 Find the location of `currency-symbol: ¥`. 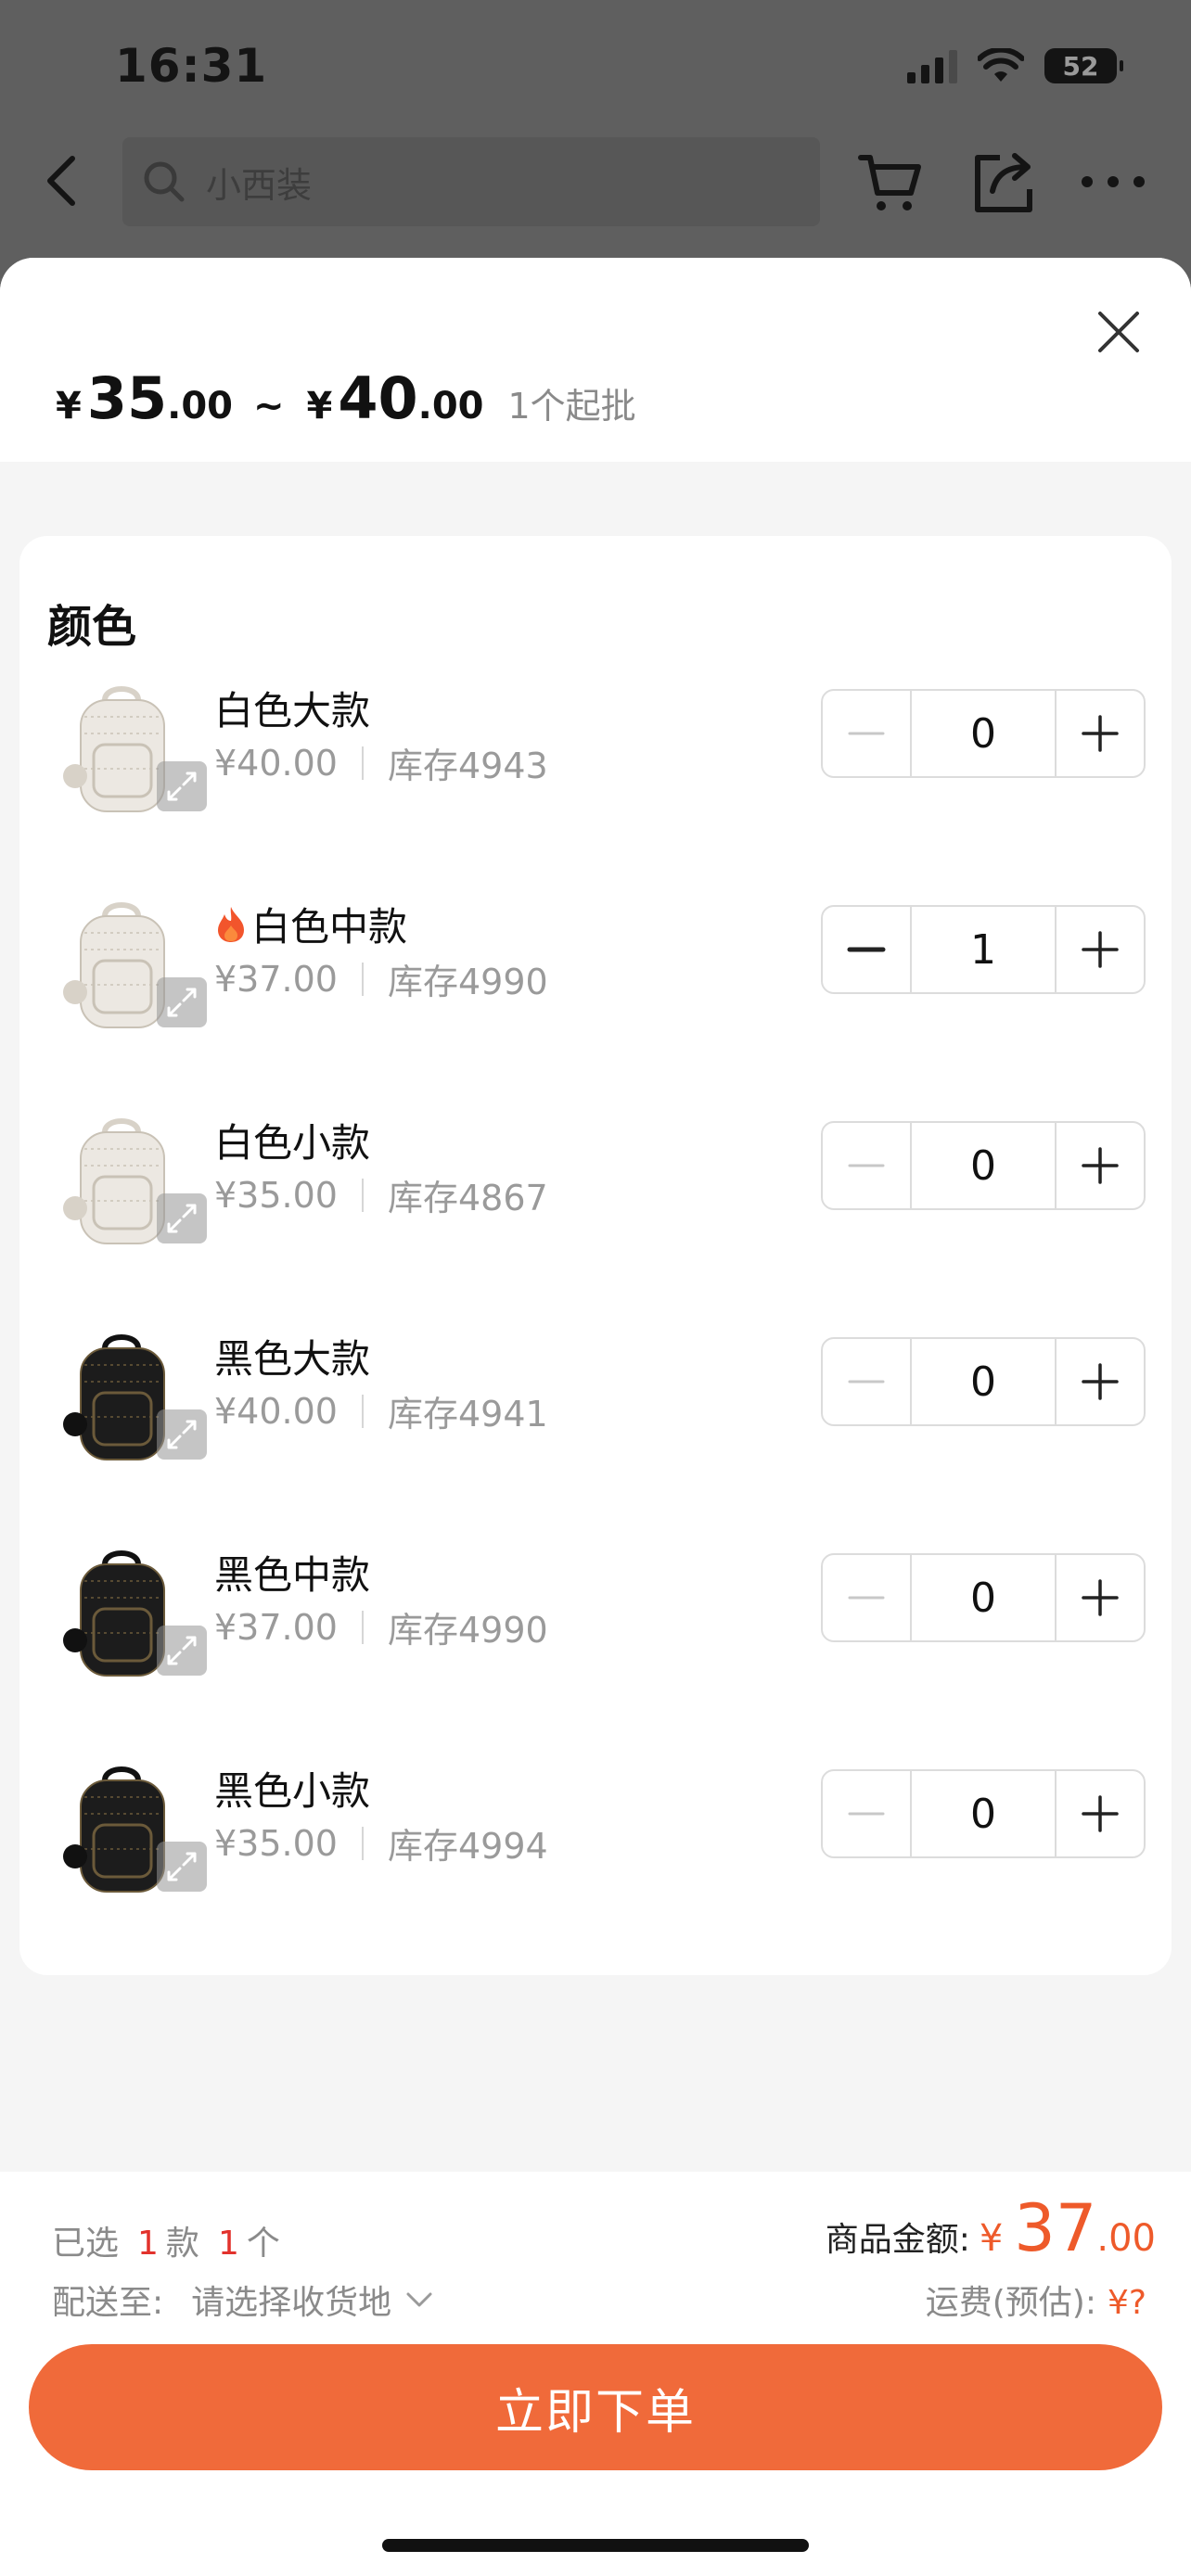

currency-symbol: ¥ is located at coordinates (69, 406).